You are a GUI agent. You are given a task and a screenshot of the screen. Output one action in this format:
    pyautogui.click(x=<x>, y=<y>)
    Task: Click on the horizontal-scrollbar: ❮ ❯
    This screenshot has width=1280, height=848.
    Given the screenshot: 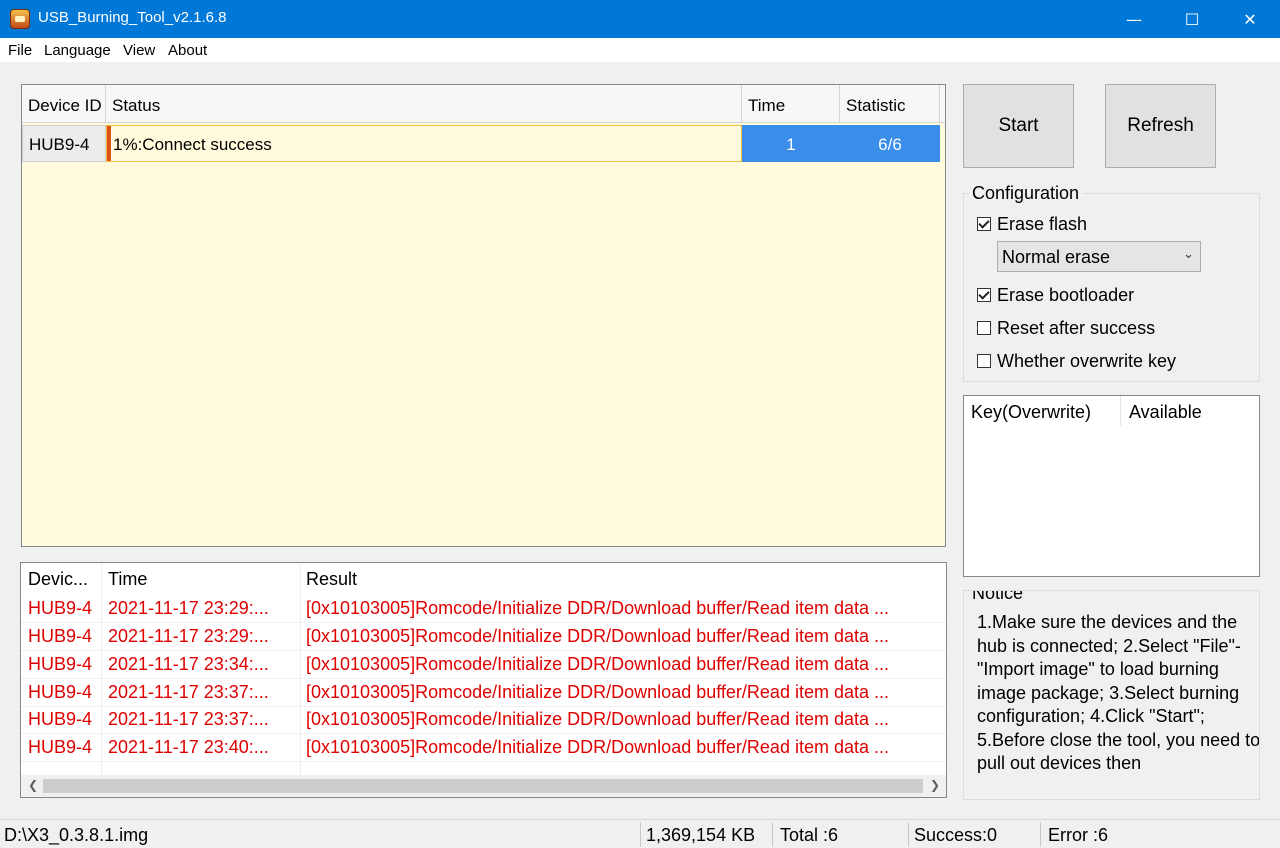 What is the action you would take?
    pyautogui.click(x=483, y=786)
    